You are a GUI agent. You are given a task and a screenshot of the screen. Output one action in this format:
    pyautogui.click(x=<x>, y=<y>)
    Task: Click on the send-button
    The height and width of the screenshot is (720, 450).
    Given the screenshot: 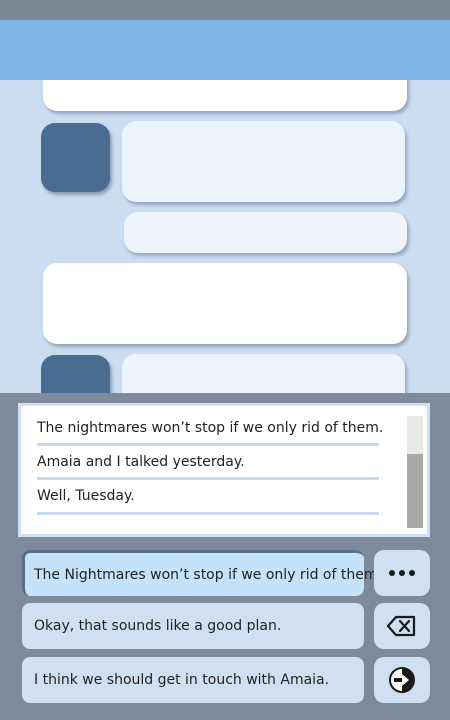 What is the action you would take?
    pyautogui.click(x=402, y=680)
    